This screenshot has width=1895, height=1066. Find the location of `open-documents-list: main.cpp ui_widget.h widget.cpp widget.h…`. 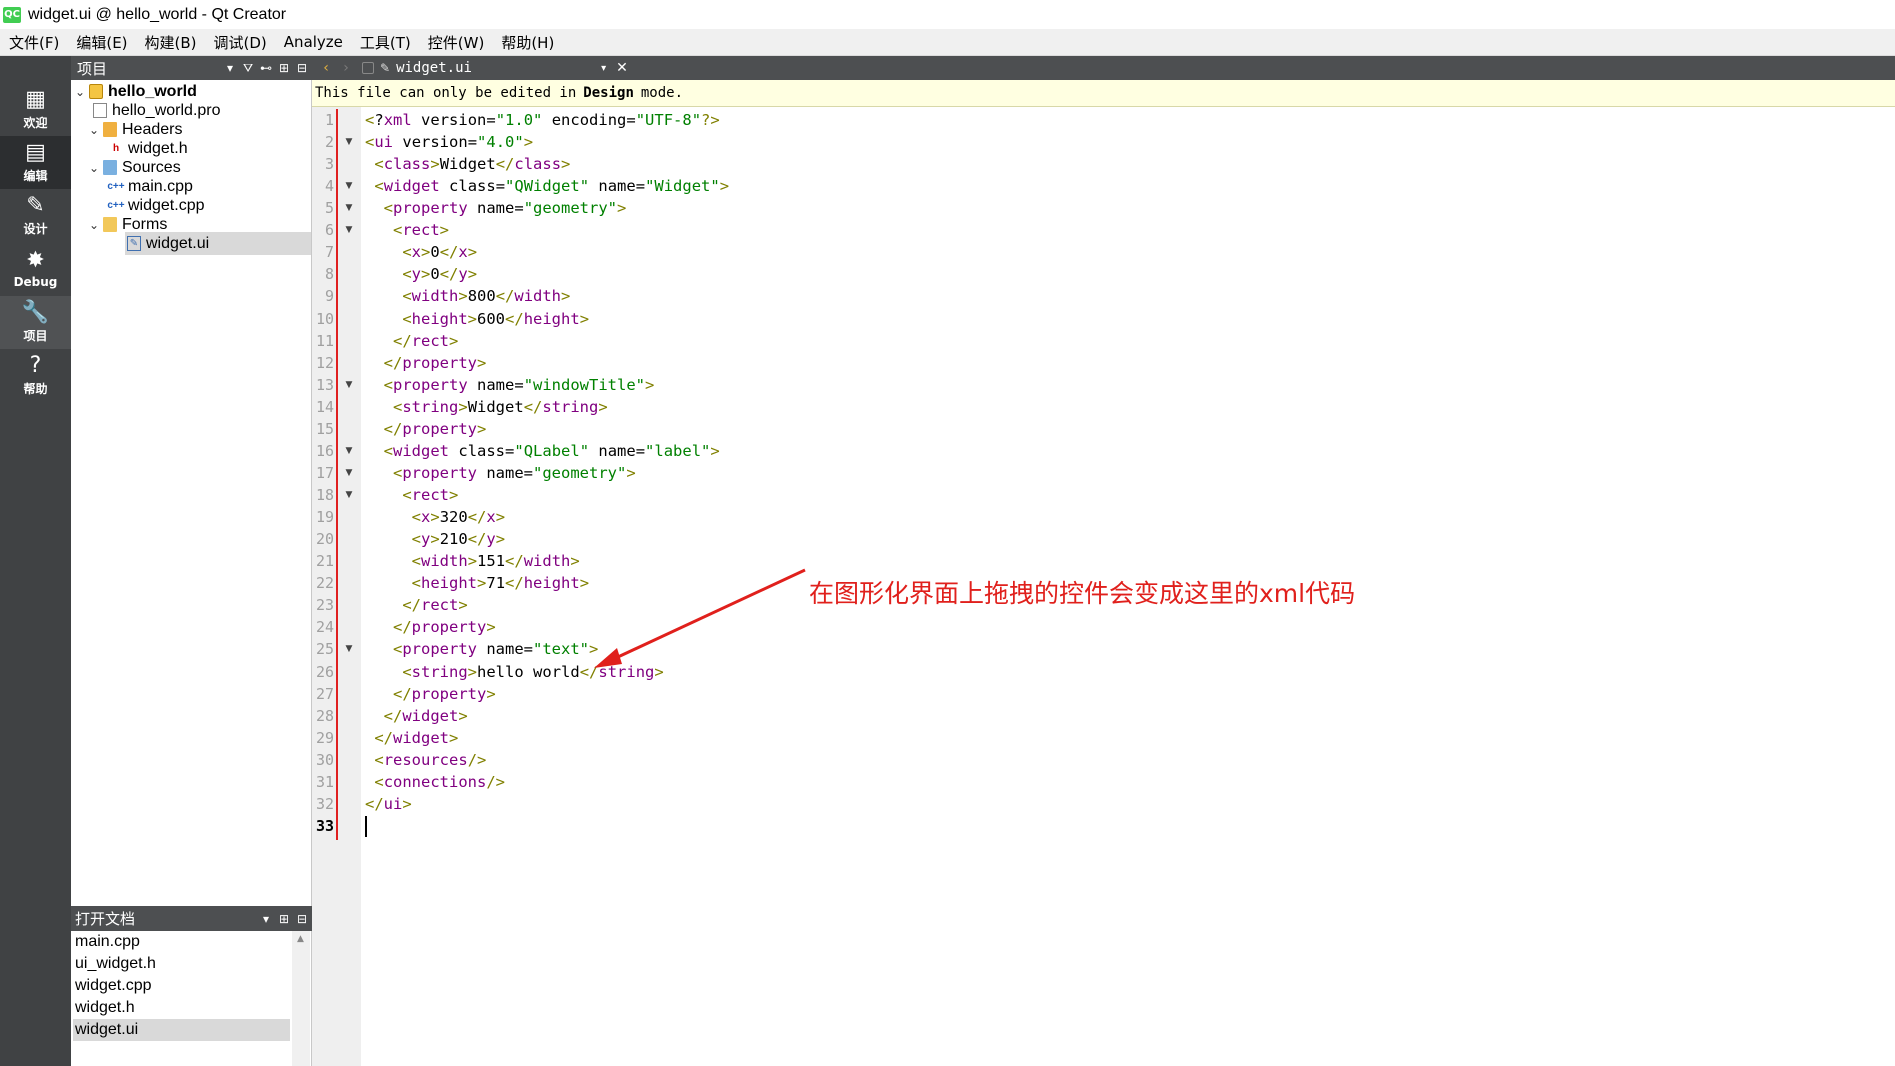

open-documents-list: main.cpp ui_widget.h widget.cpp widget.h… is located at coordinates (191, 998).